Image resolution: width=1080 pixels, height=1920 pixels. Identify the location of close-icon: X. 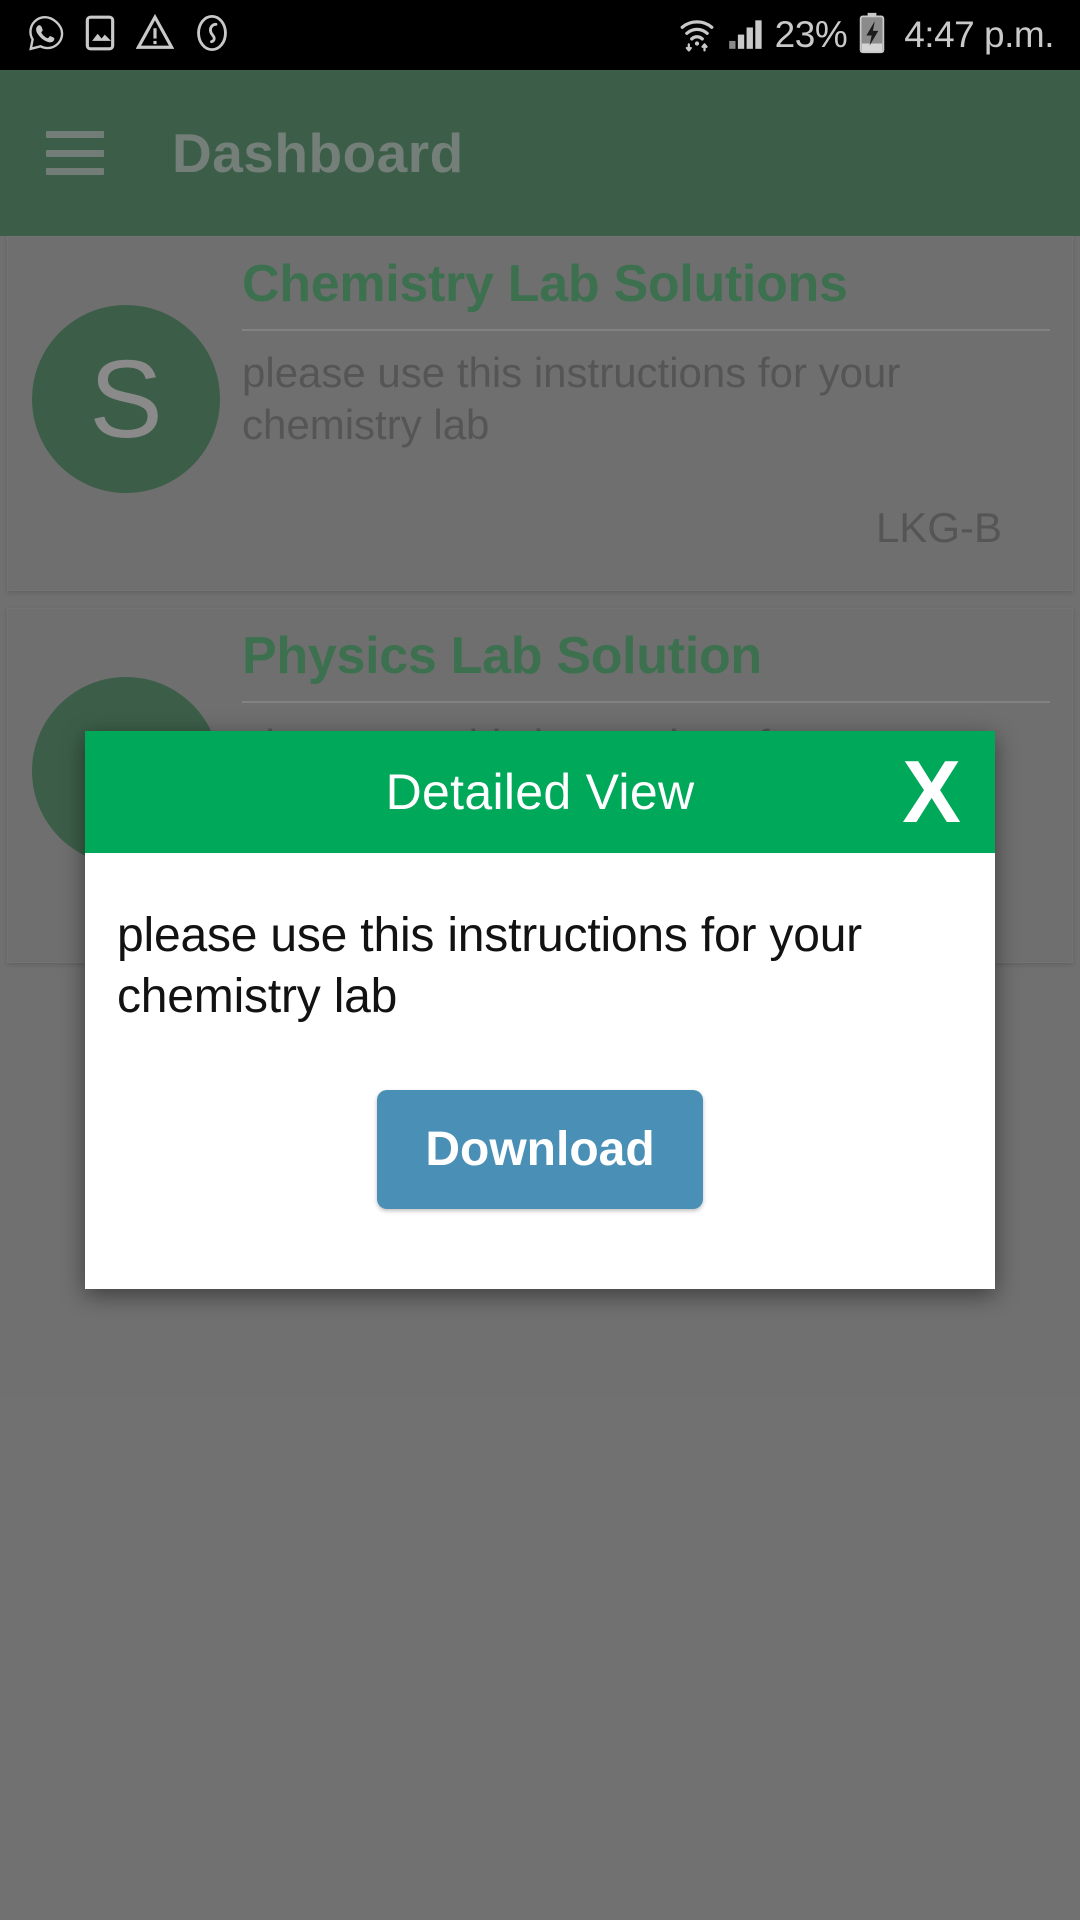
(931, 791).